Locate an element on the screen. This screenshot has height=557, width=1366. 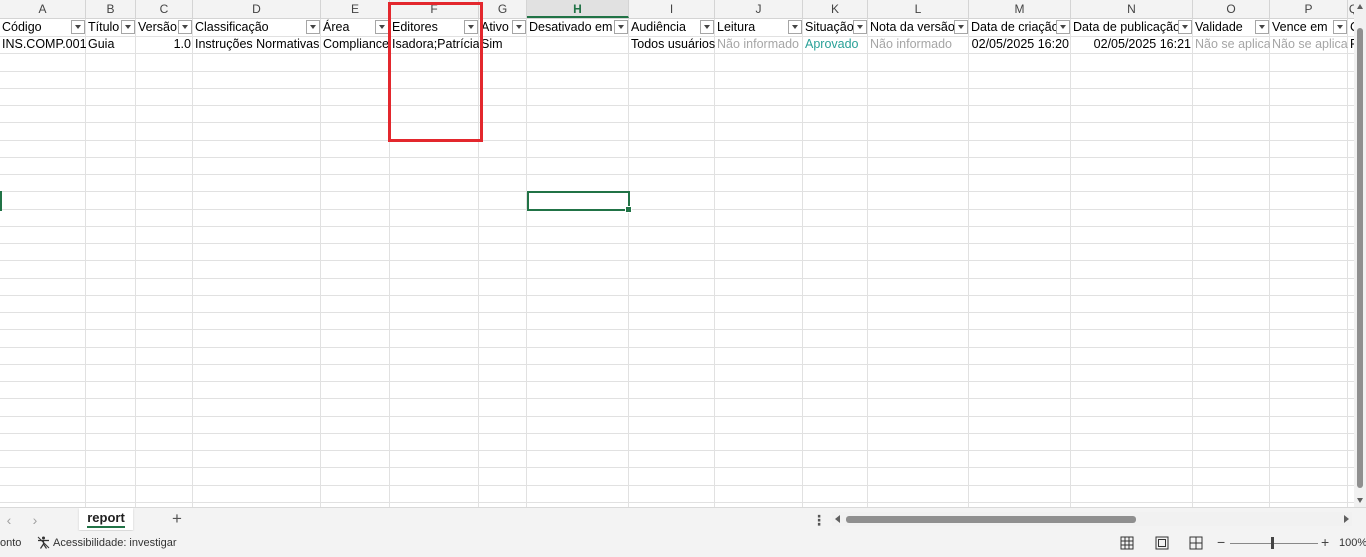
column-header-p: P is located at coordinates (1309, 9).